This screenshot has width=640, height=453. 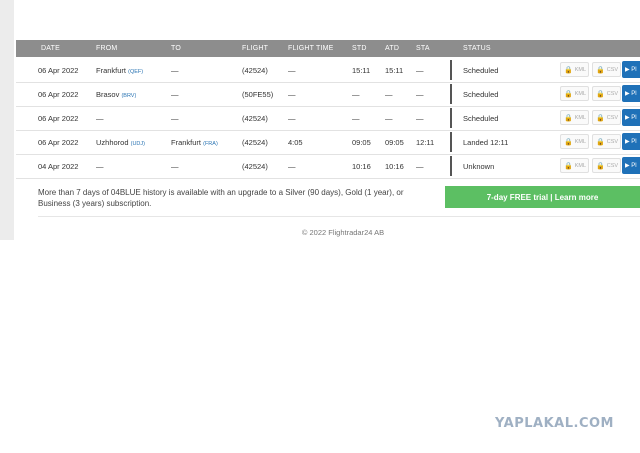 What do you see at coordinates (176, 48) in the screenshot?
I see `col-to: TO` at bounding box center [176, 48].